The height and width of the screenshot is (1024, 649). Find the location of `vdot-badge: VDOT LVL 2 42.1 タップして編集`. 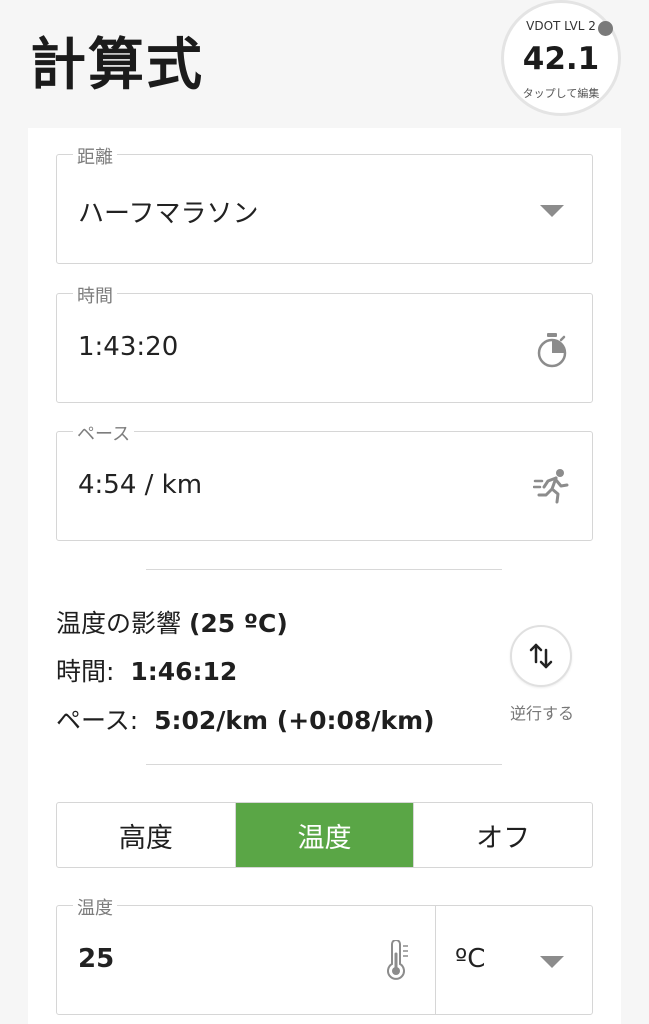

vdot-badge: VDOT LVL 2 42.1 タップして編集 is located at coordinates (561, 58).